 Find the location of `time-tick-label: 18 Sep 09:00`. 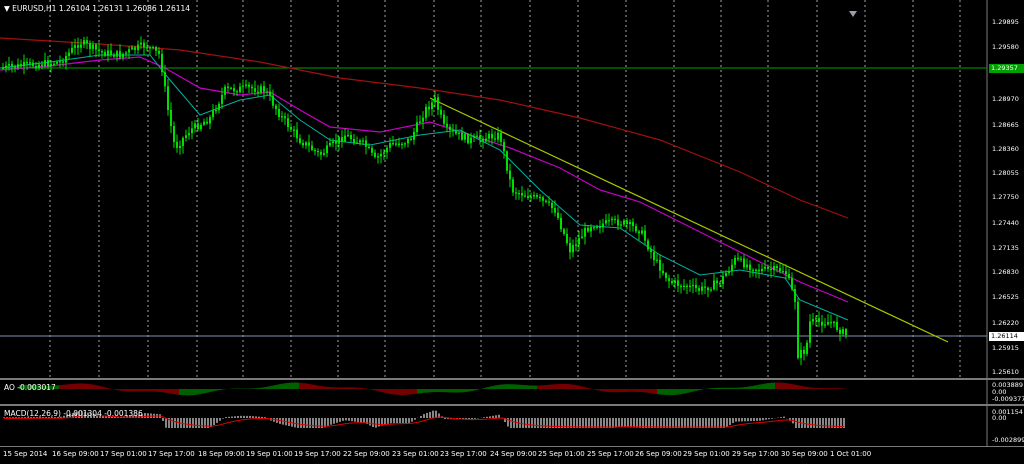

time-tick-label: 18 Sep 09:00 is located at coordinates (221, 454).